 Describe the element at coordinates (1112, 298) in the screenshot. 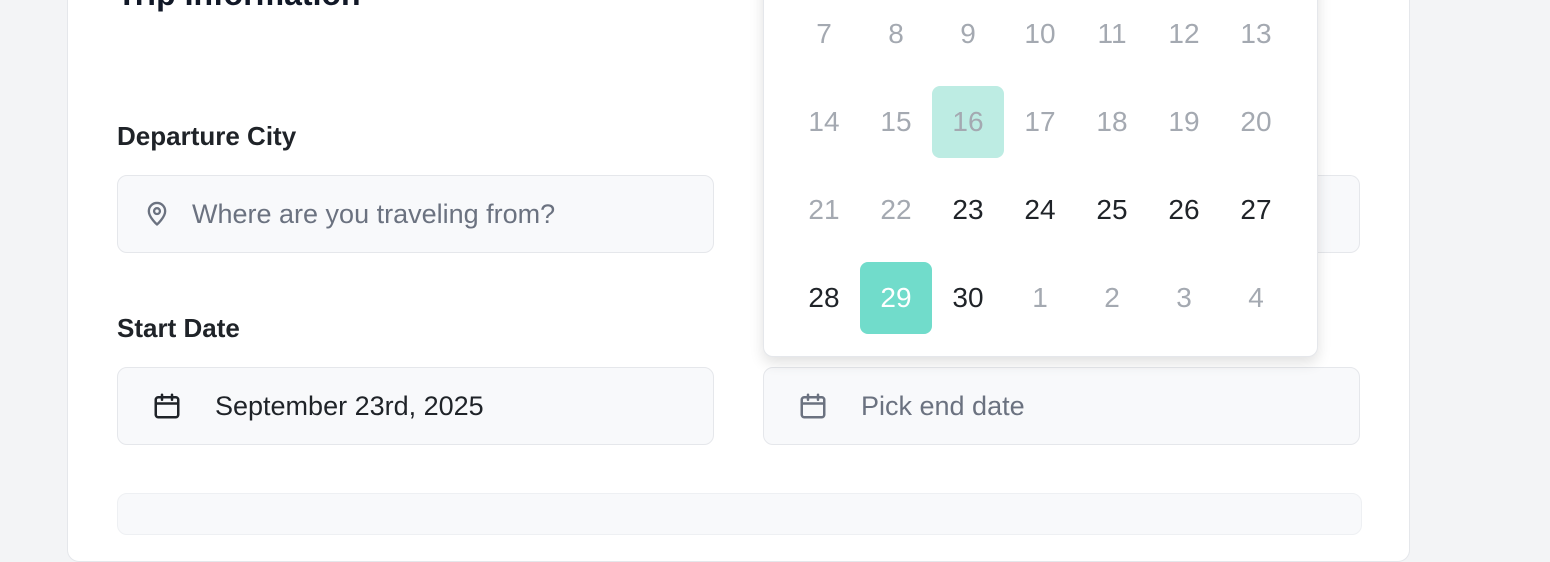

I see `calendar-day: 2` at that location.